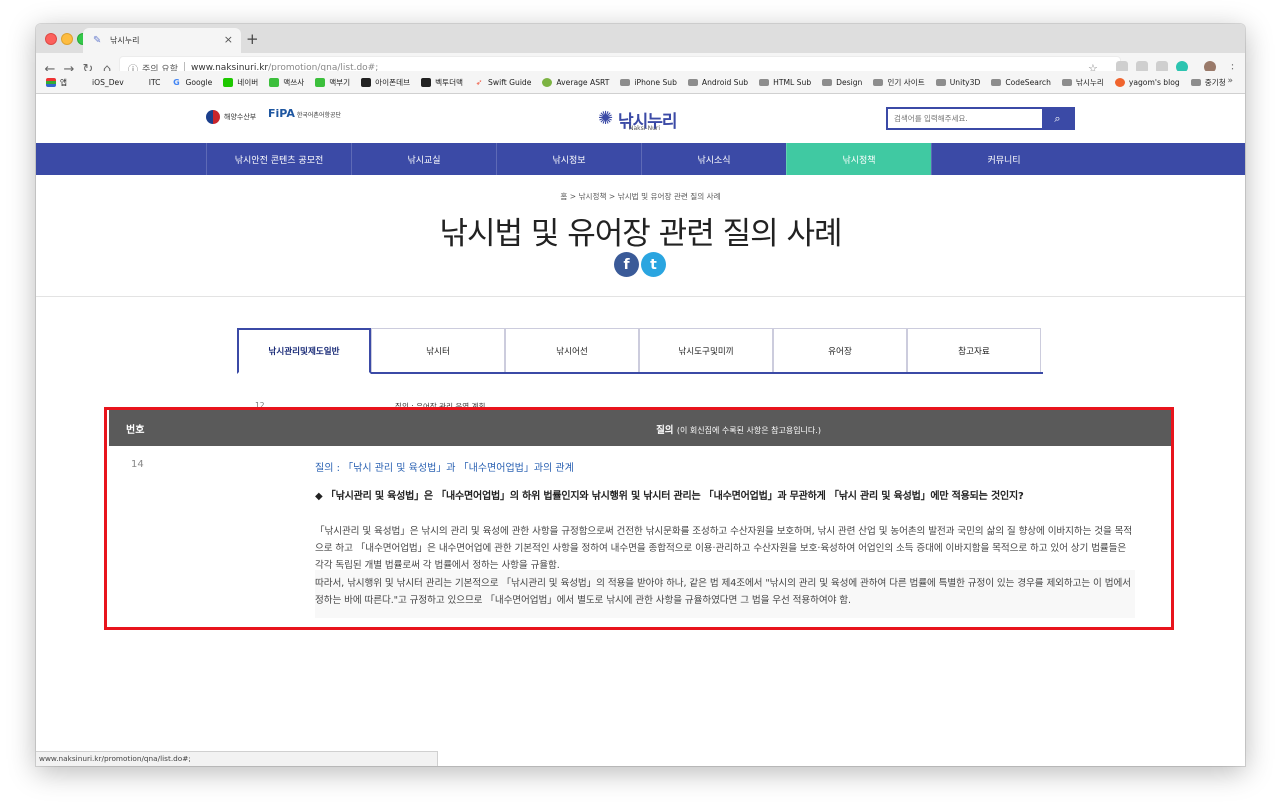 The height and width of the screenshot is (812, 1280). I want to click on bookmark-item: 중기청, so click(1208, 82).